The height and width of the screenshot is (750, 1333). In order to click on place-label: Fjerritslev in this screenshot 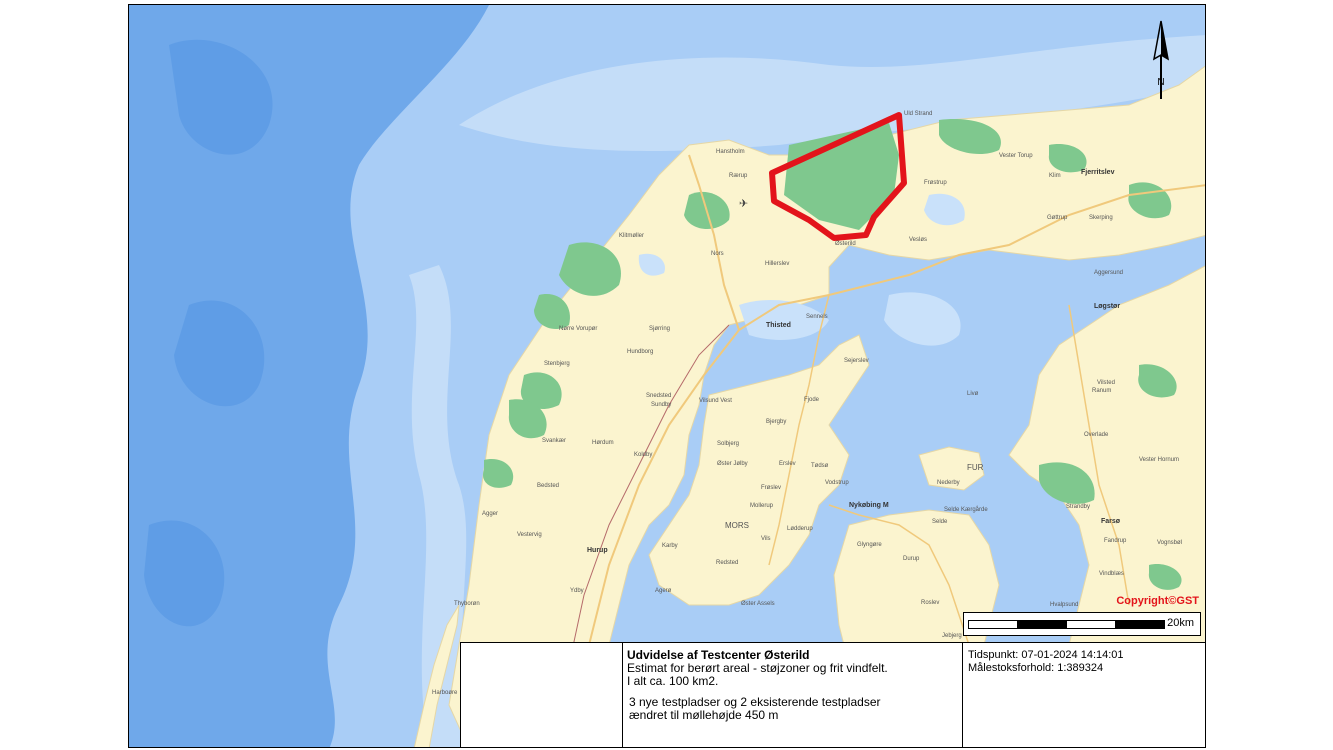, I will do `click(1098, 172)`.